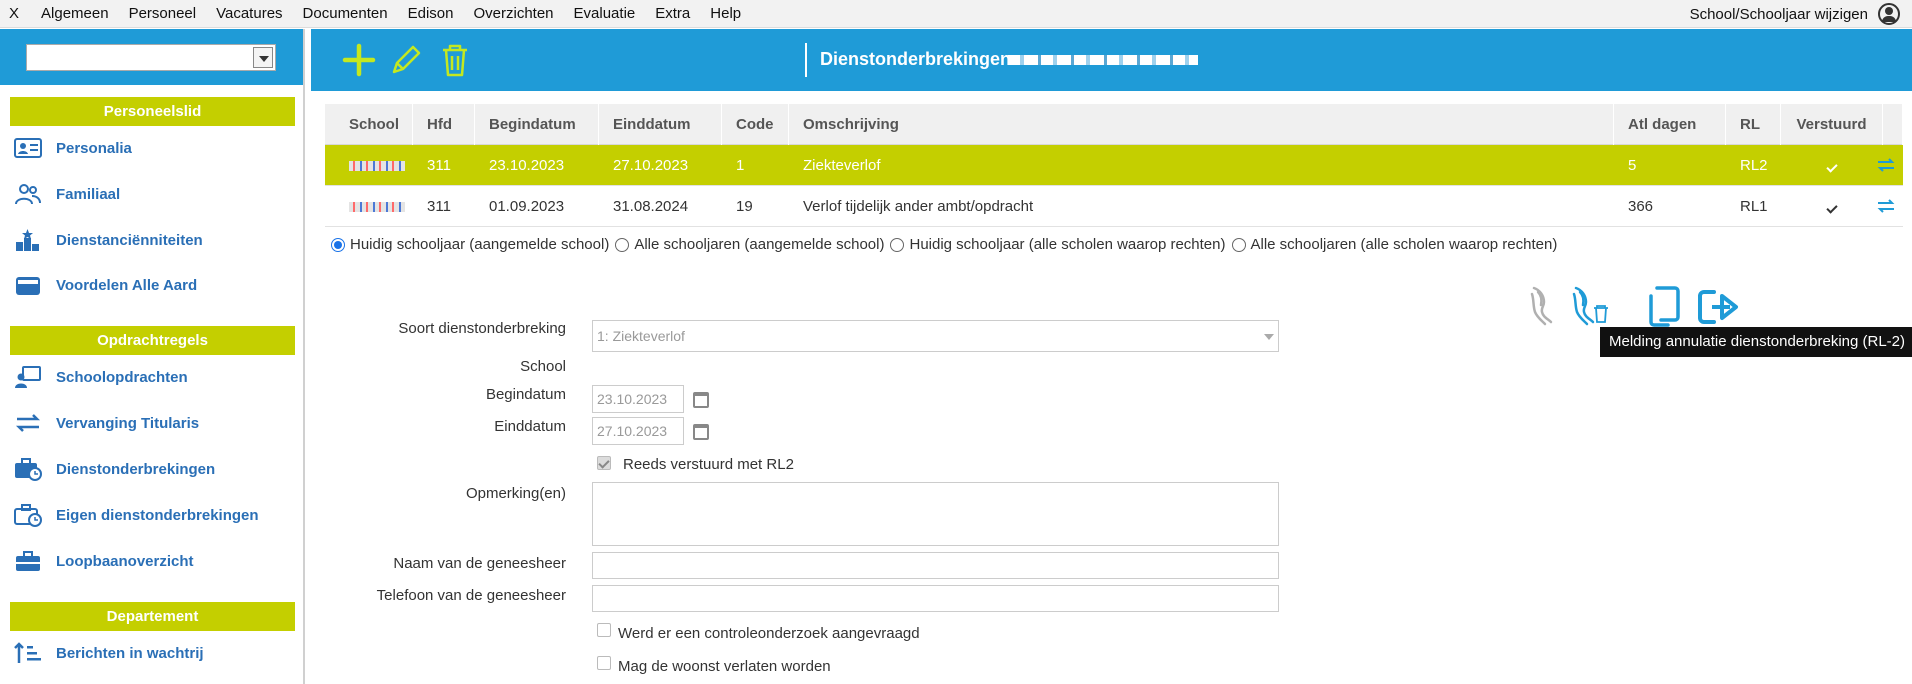  I want to click on code-cell: 19, so click(744, 206).